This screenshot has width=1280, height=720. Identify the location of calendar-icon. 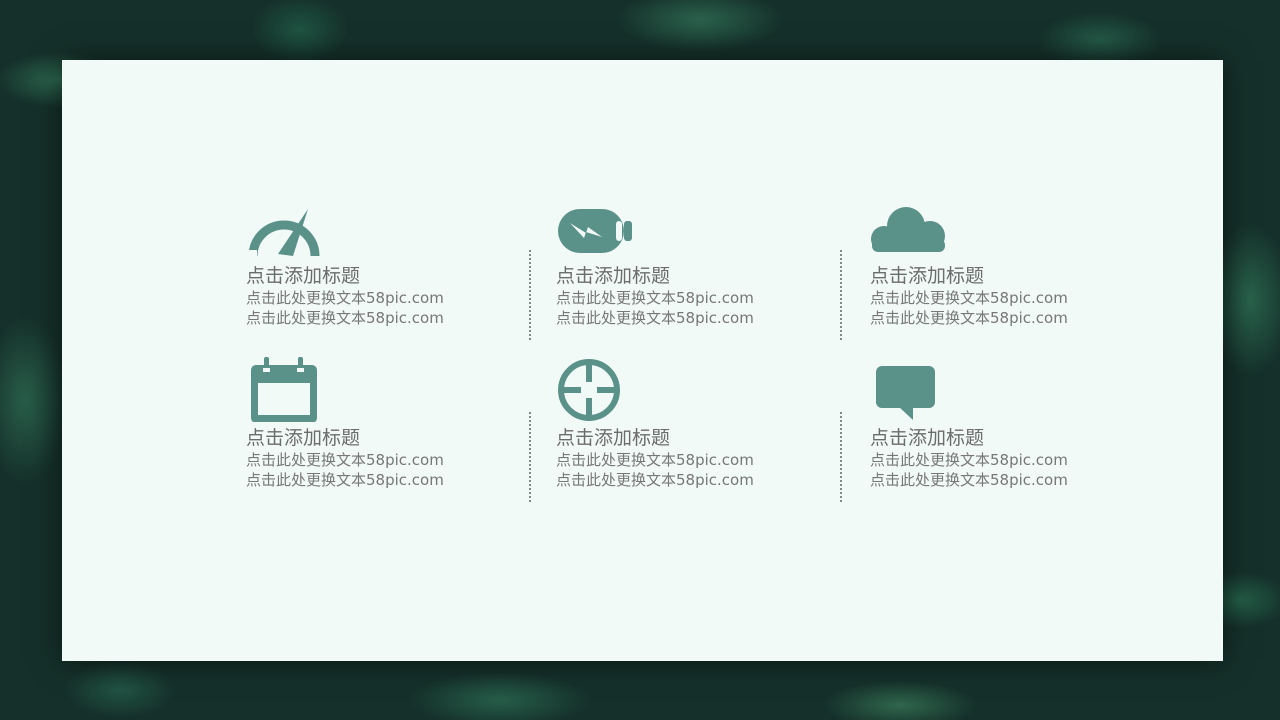
(286, 389).